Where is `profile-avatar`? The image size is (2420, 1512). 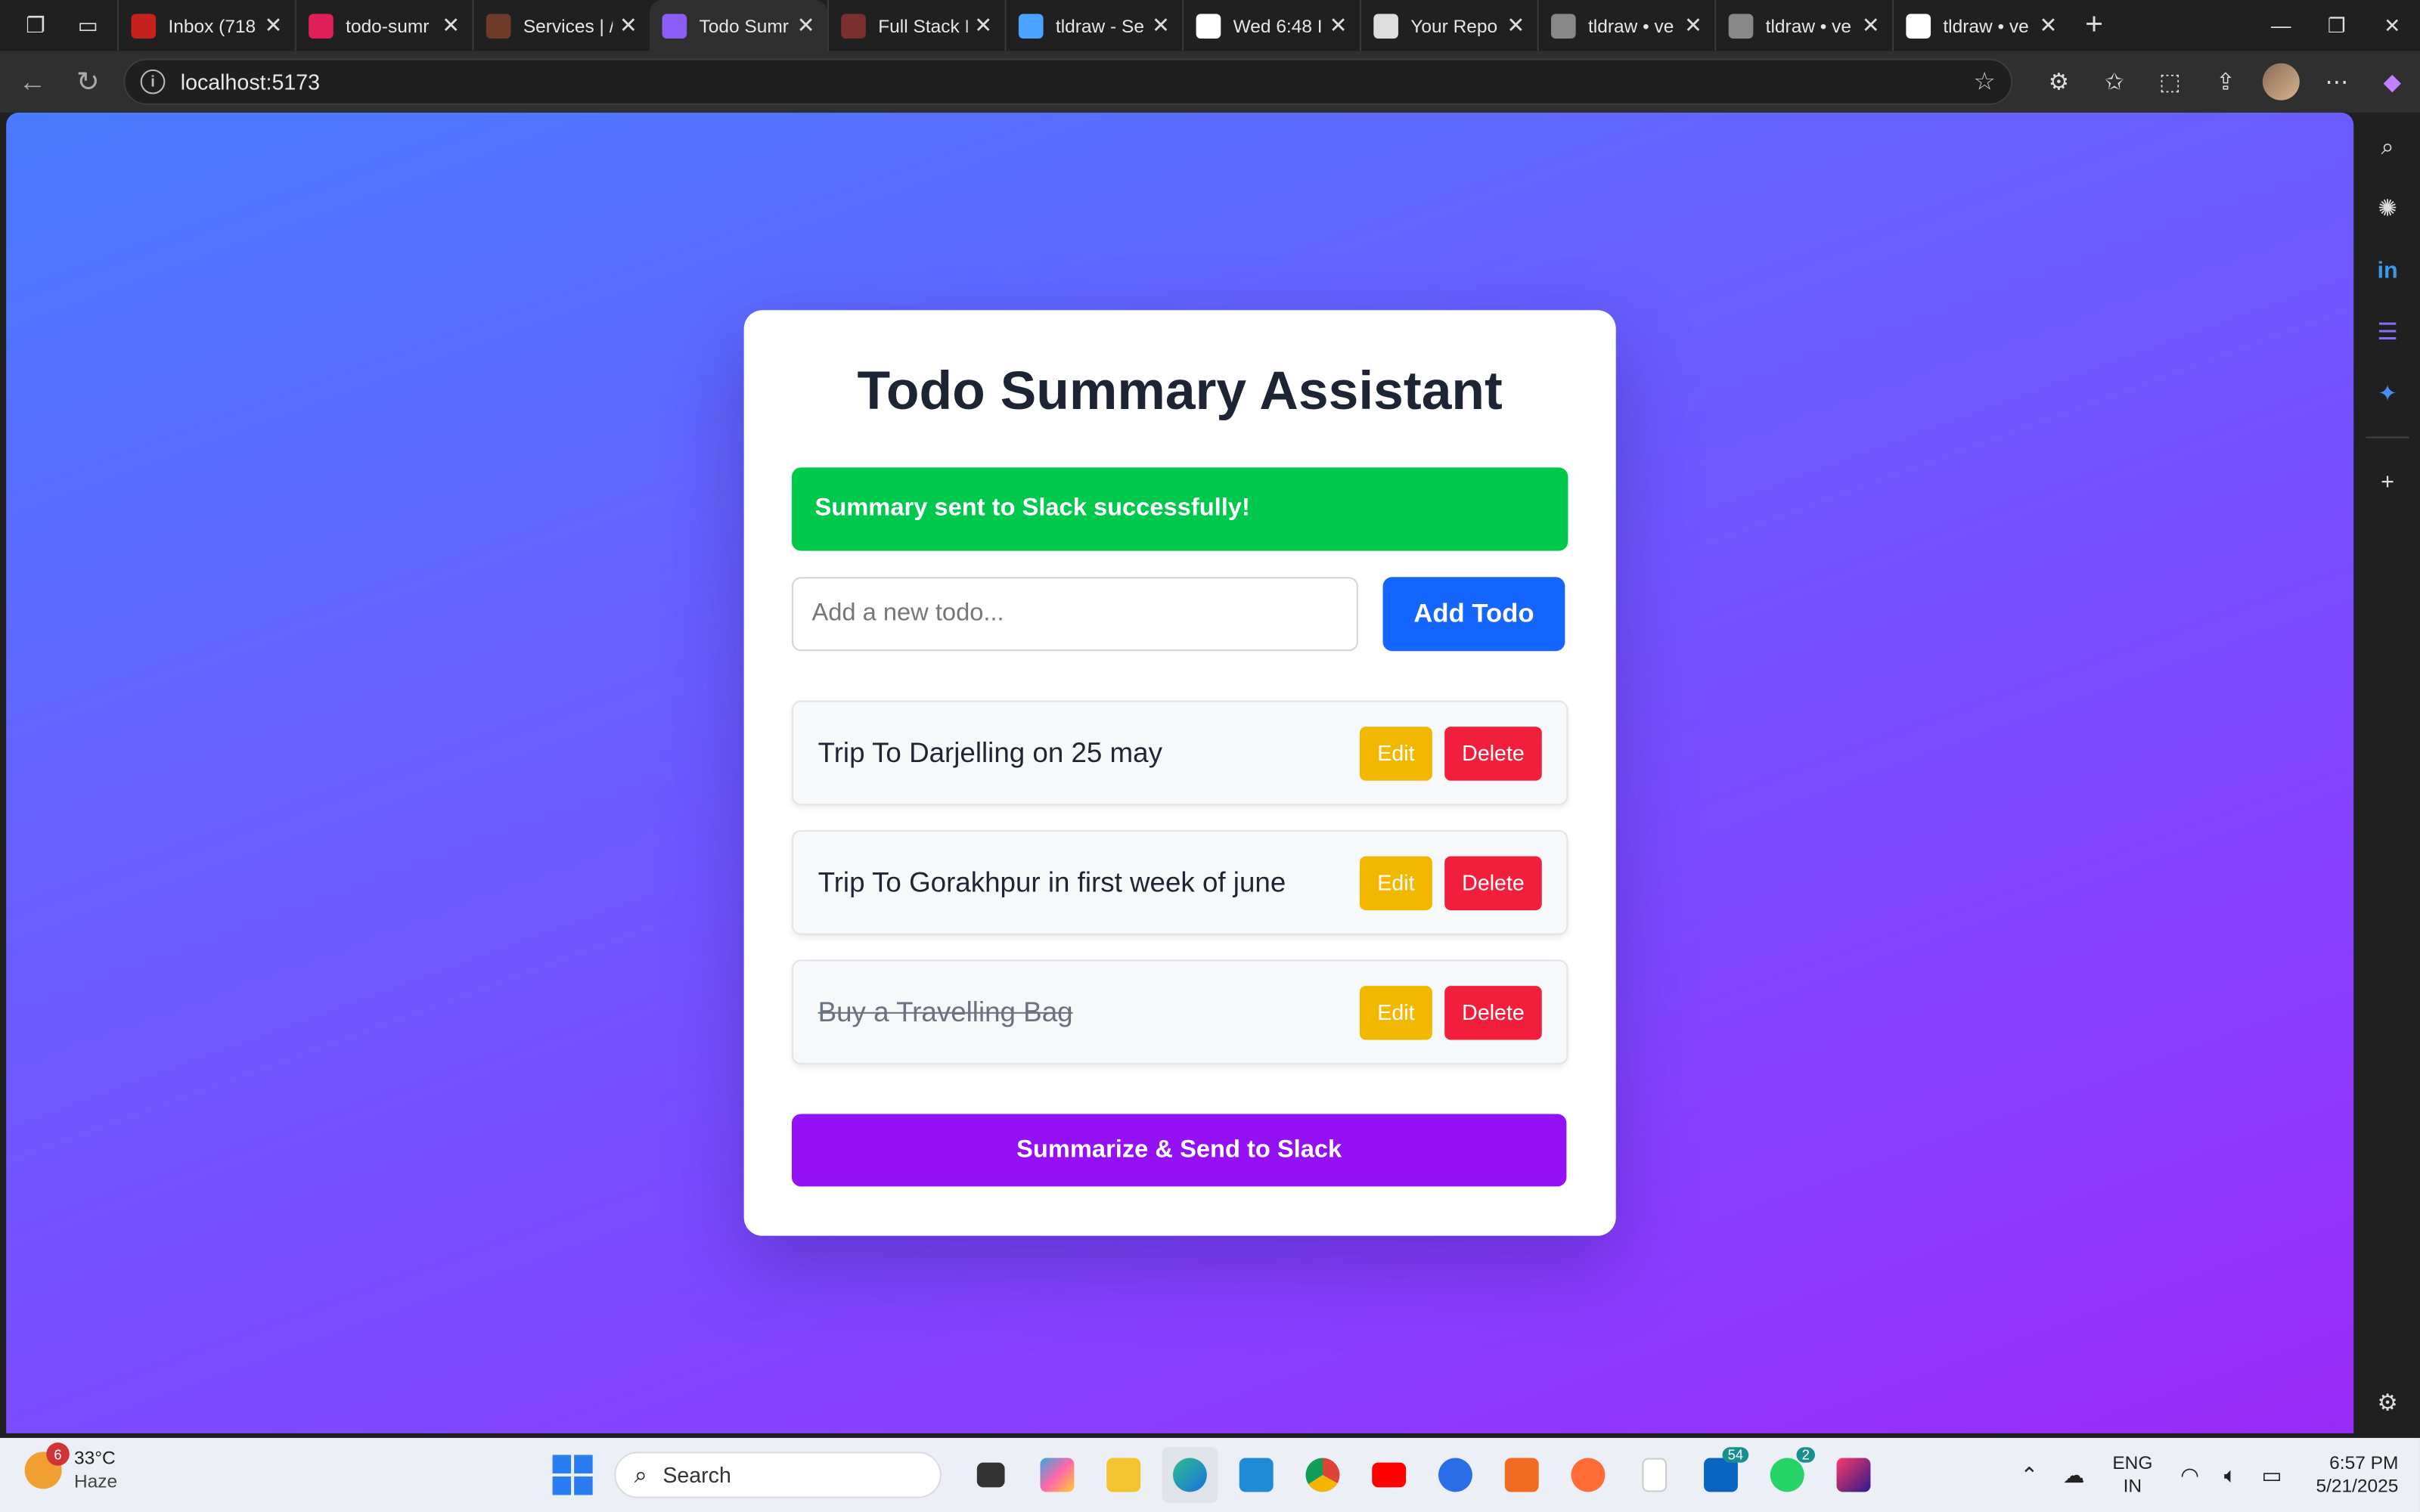 profile-avatar is located at coordinates (2281, 82).